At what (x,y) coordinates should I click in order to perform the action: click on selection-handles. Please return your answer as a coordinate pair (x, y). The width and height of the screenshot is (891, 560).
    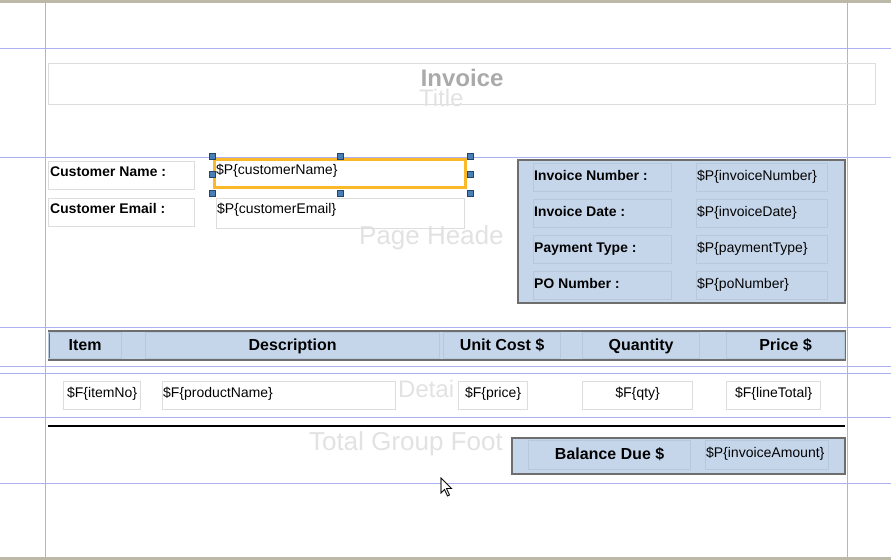
    Looking at the image, I should click on (341, 175).